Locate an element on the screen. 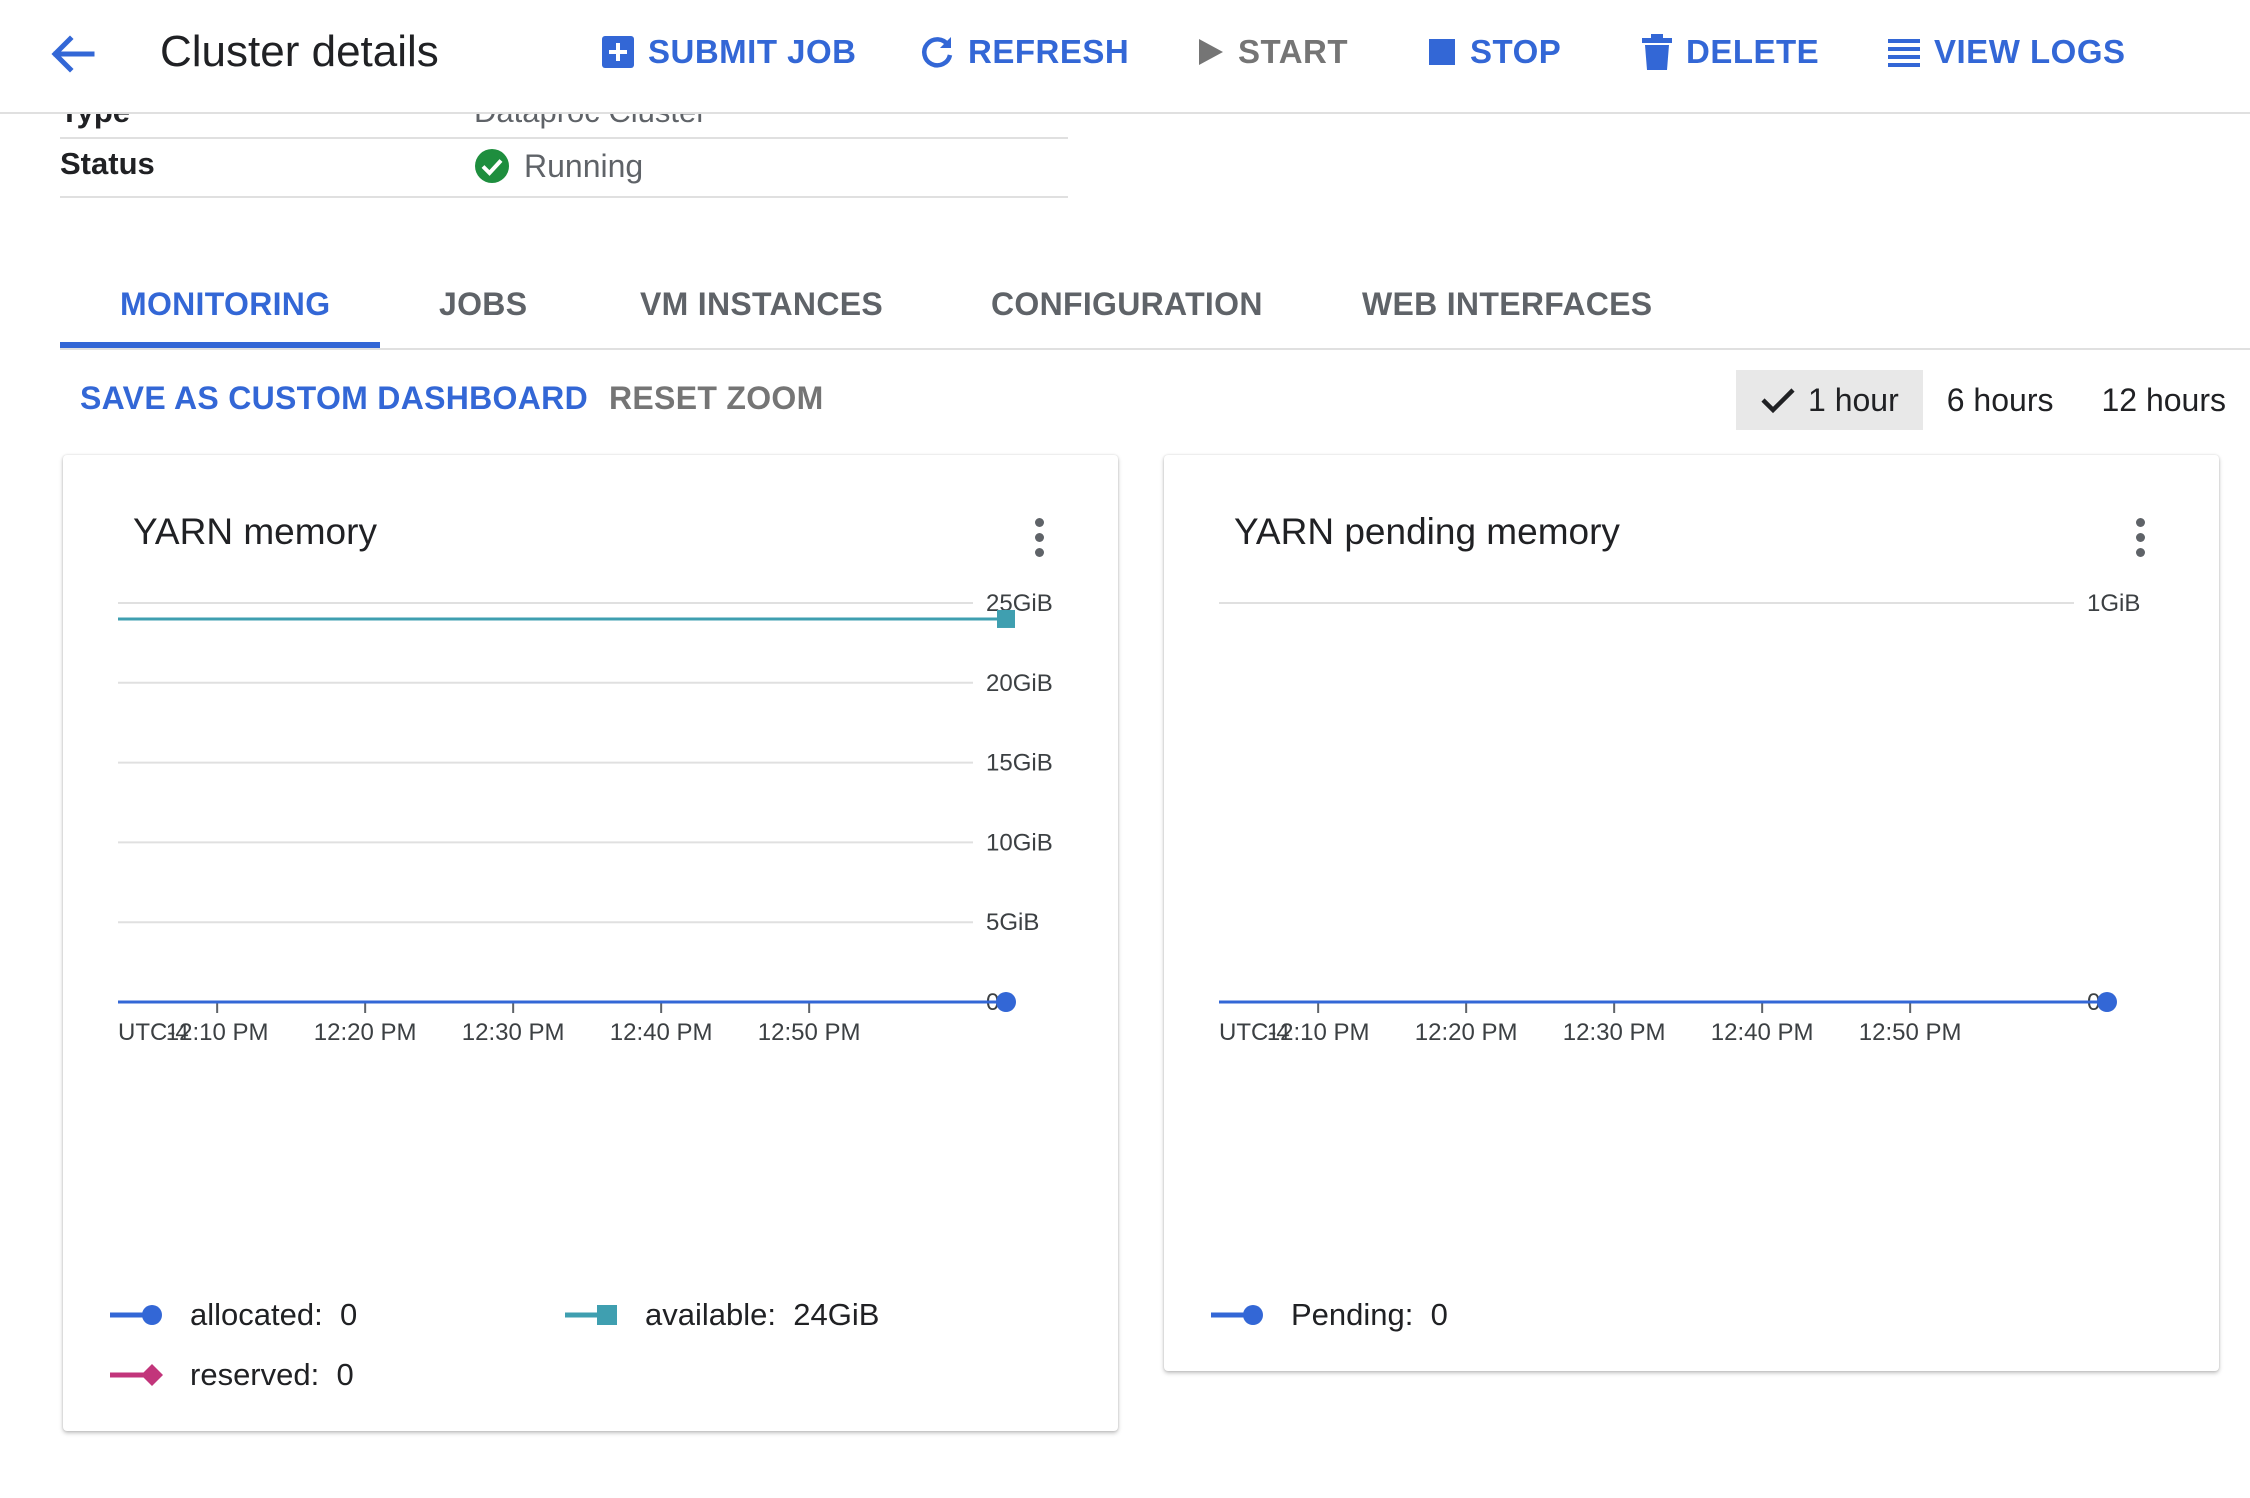 This screenshot has height=1498, width=2250. range-1-hour: 1 hour is located at coordinates (1829, 400).